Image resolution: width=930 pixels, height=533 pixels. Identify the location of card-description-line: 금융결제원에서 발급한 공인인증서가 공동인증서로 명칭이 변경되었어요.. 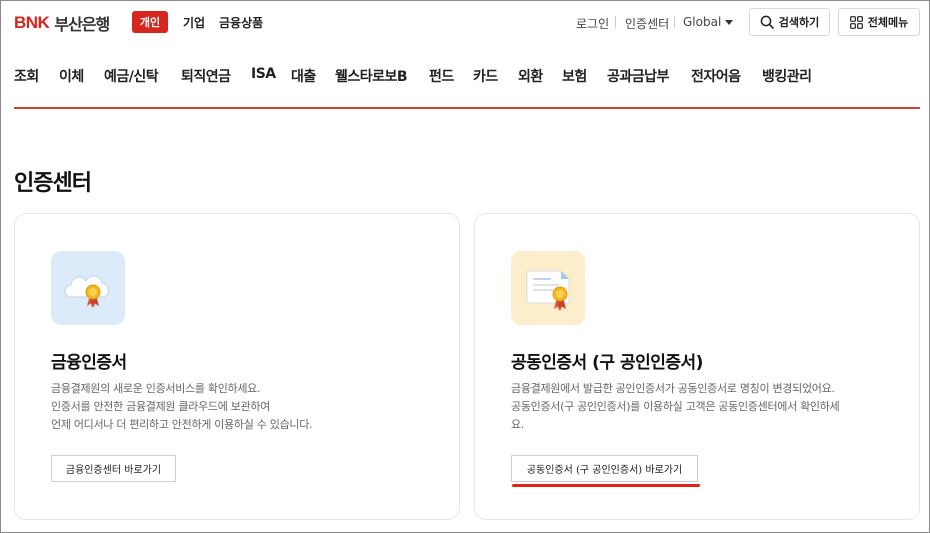
(673, 388).